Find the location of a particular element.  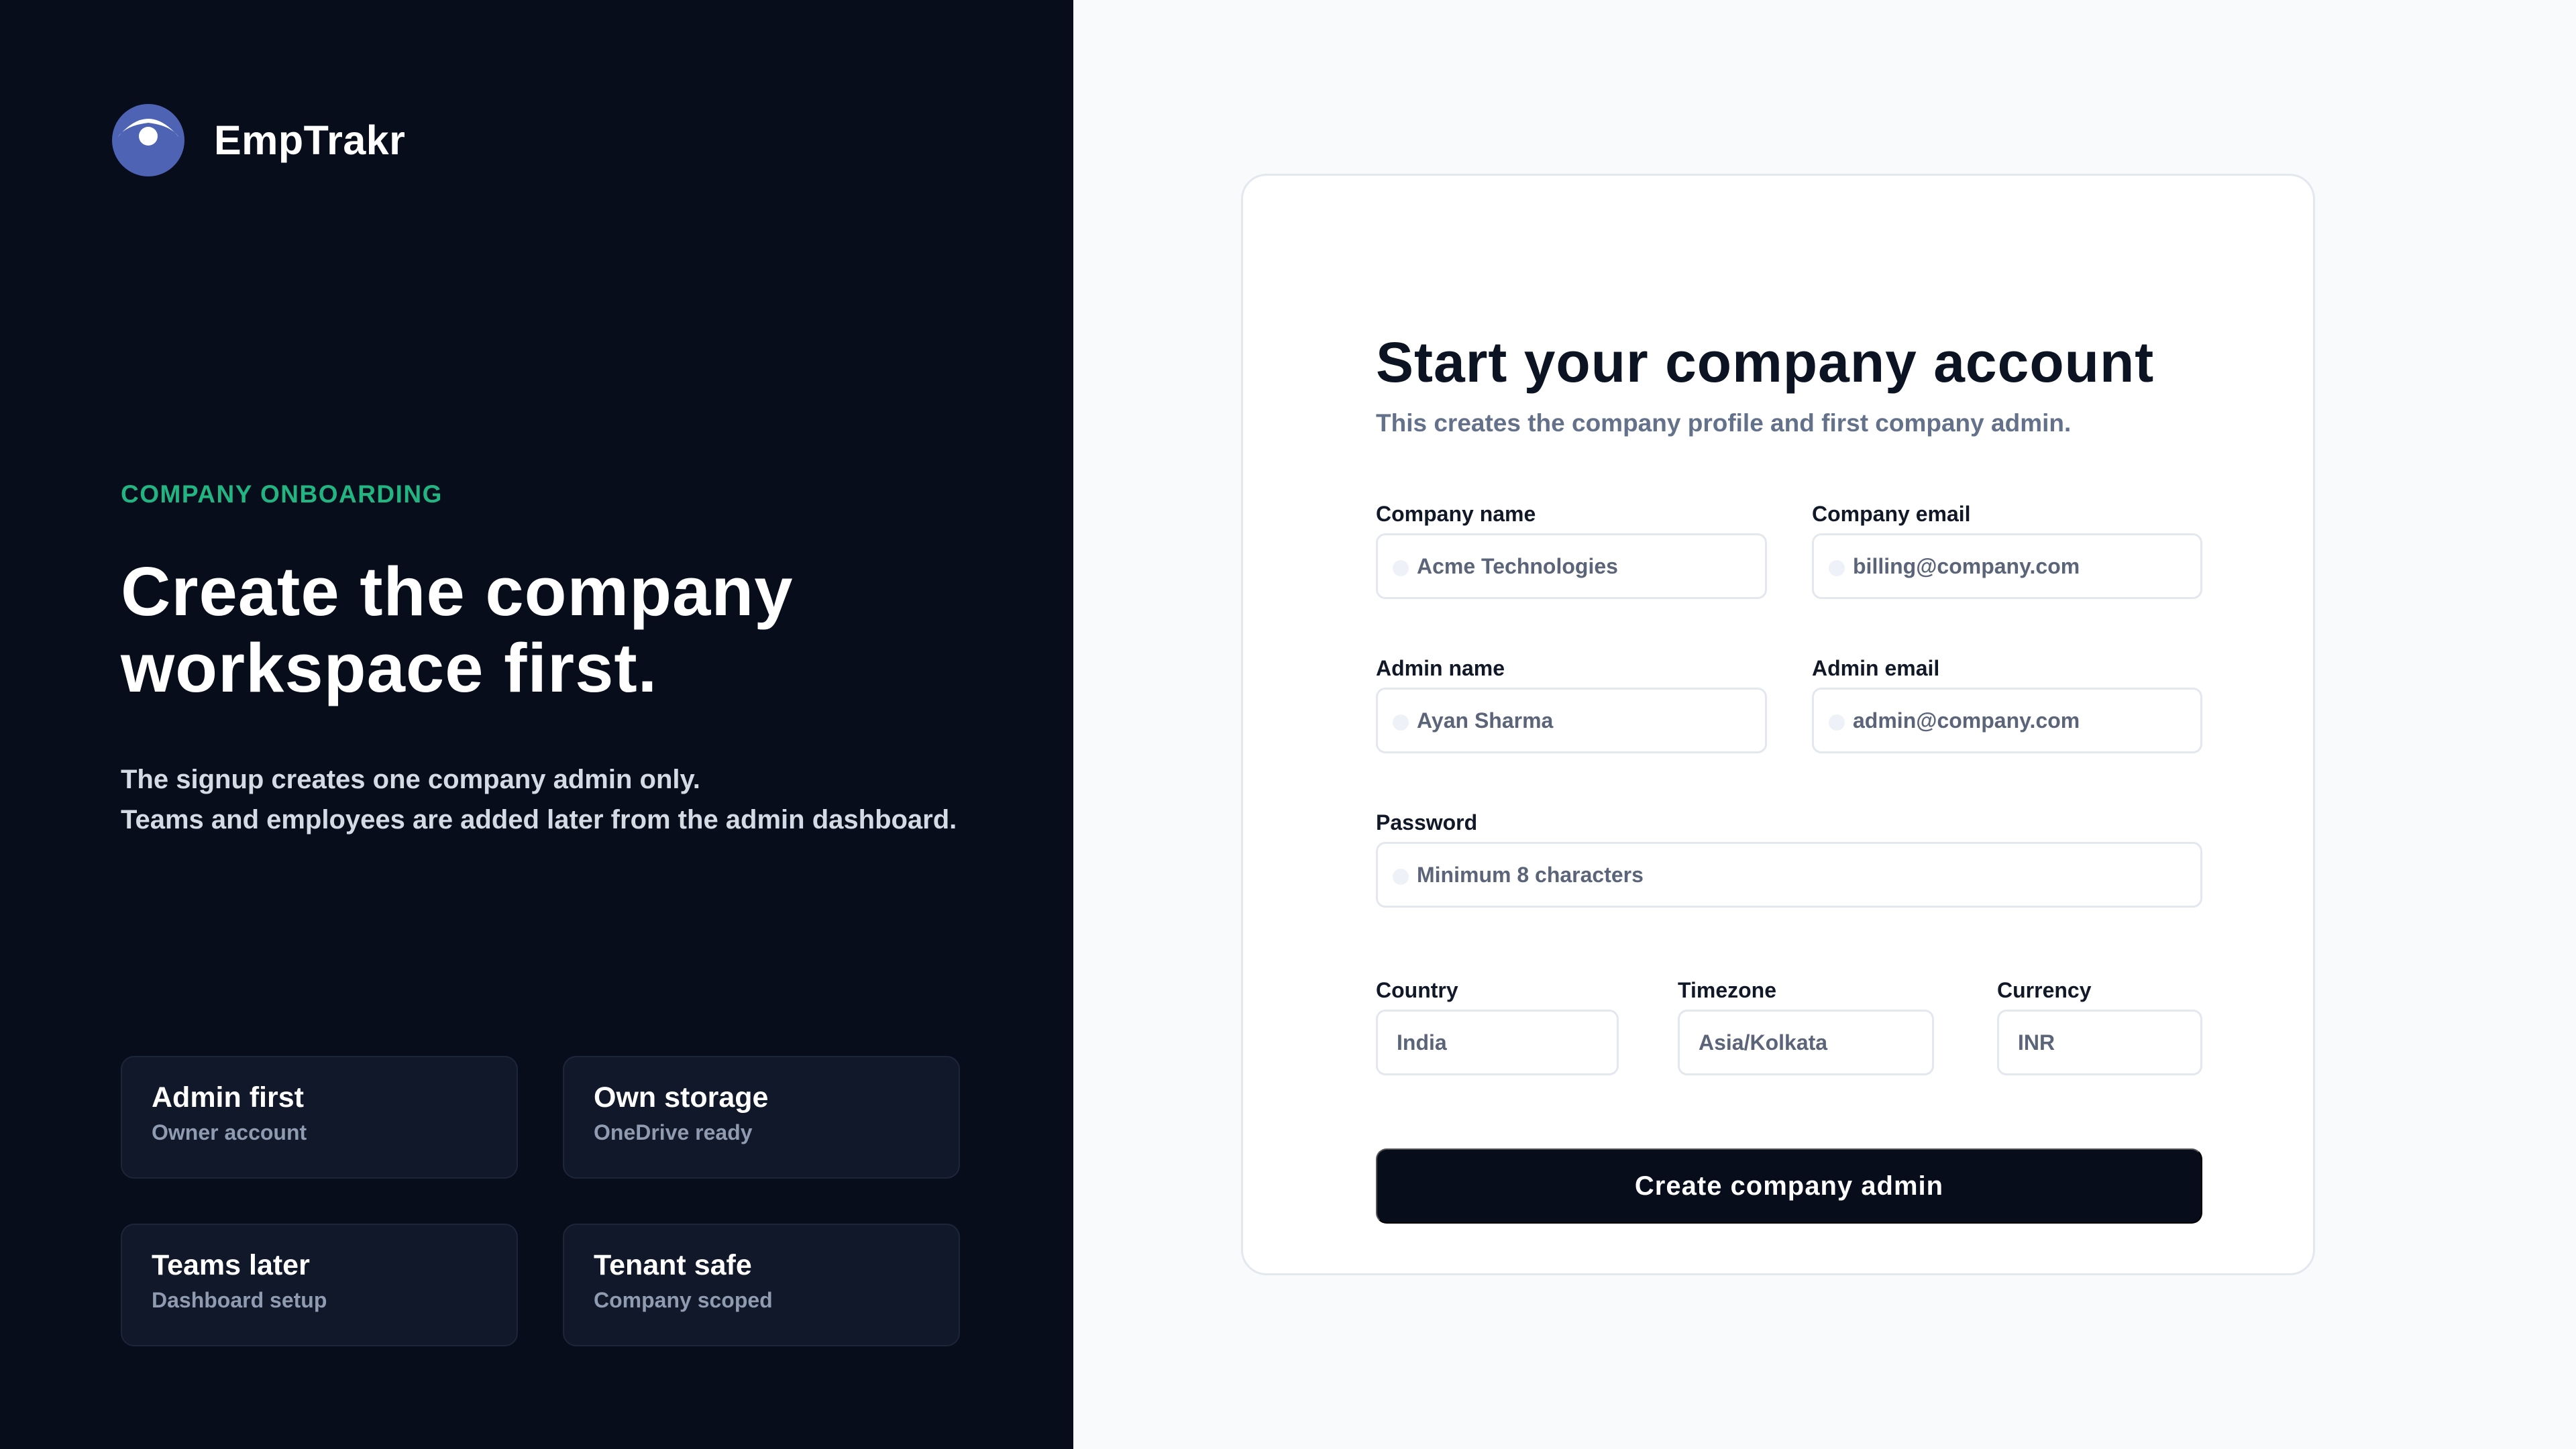

timezone-value: Asia/Kolkata is located at coordinates (1763, 1042).